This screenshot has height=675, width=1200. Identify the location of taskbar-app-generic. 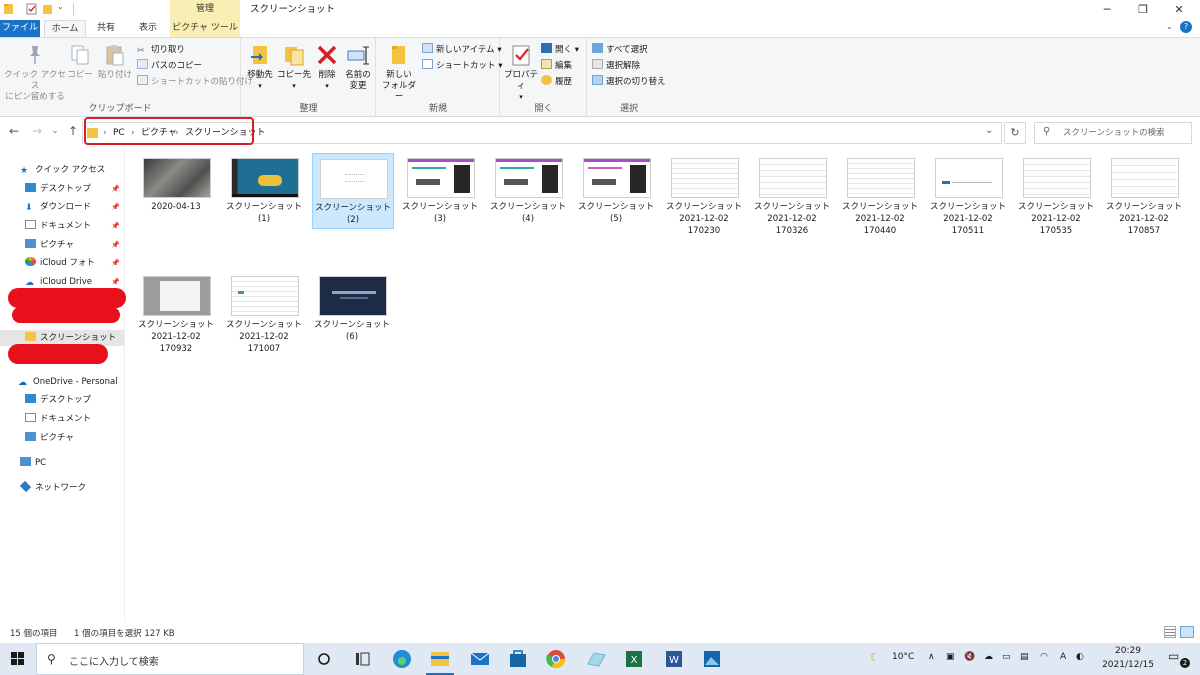
(596, 659).